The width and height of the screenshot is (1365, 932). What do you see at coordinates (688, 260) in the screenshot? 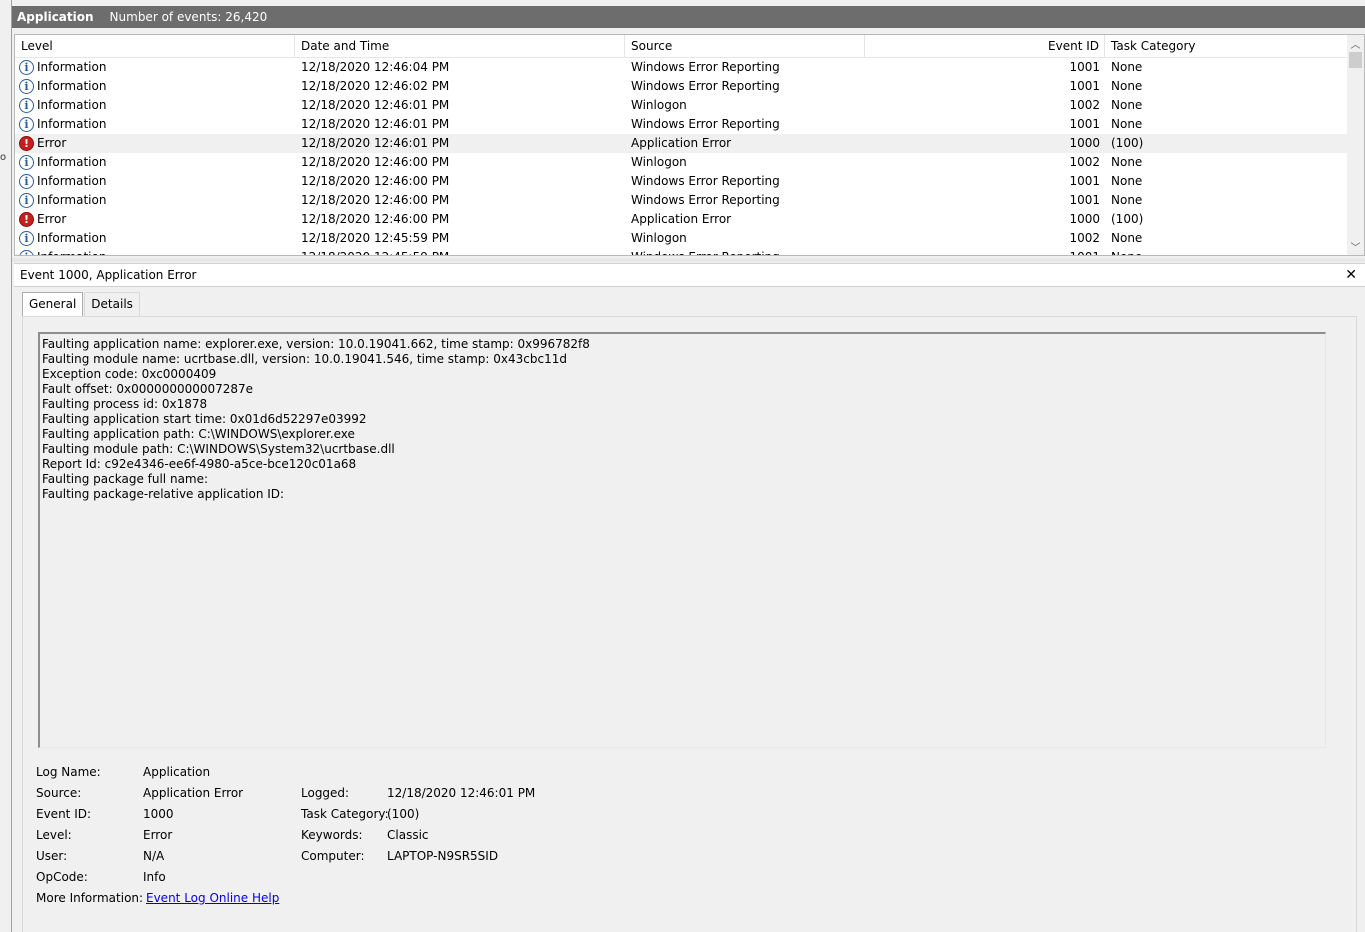
I see `pane-splitter` at bounding box center [688, 260].